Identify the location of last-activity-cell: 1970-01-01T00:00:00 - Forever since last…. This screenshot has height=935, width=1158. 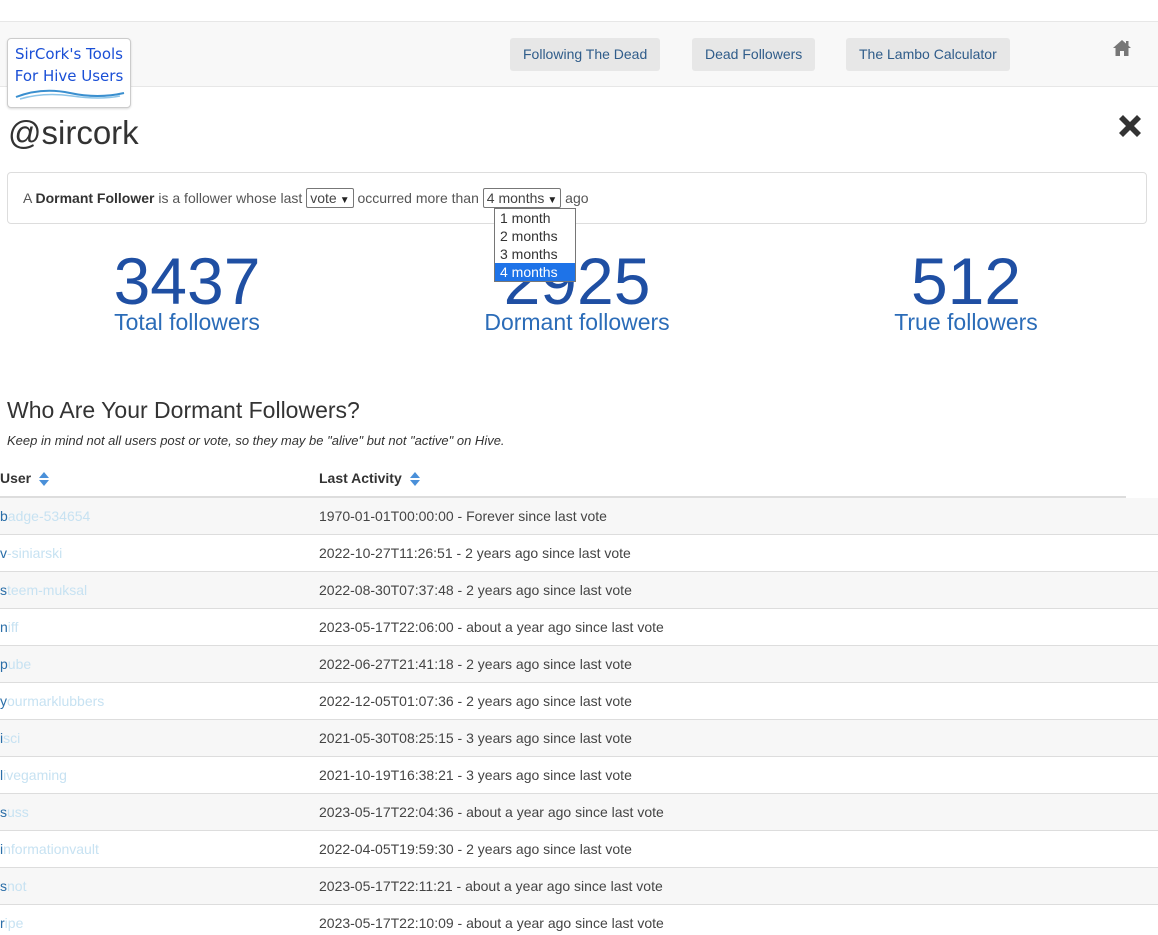
(463, 516).